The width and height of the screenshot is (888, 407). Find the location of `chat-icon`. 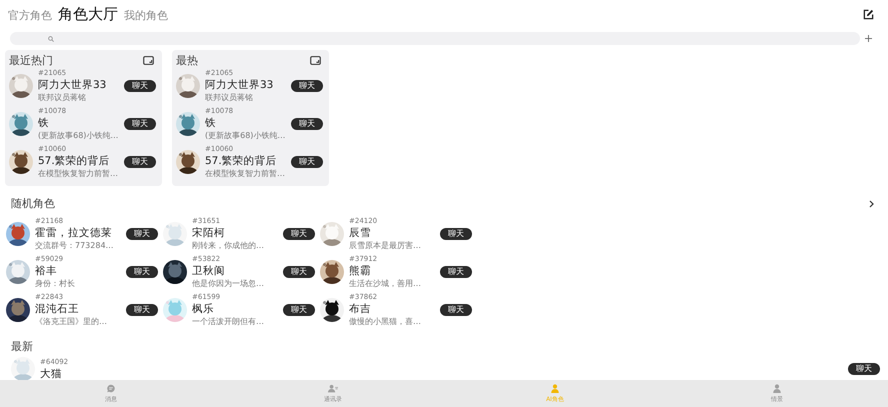

chat-icon is located at coordinates (111, 388).